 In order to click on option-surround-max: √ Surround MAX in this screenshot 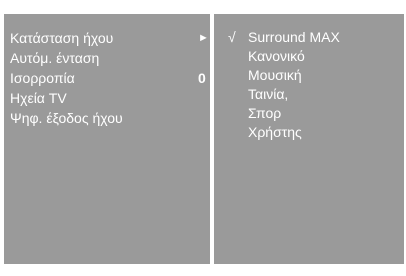, I will do `click(317, 37)`.